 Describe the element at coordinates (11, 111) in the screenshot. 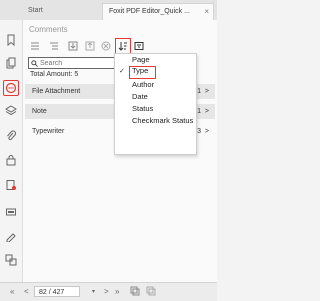

I see `layers-icon` at that location.